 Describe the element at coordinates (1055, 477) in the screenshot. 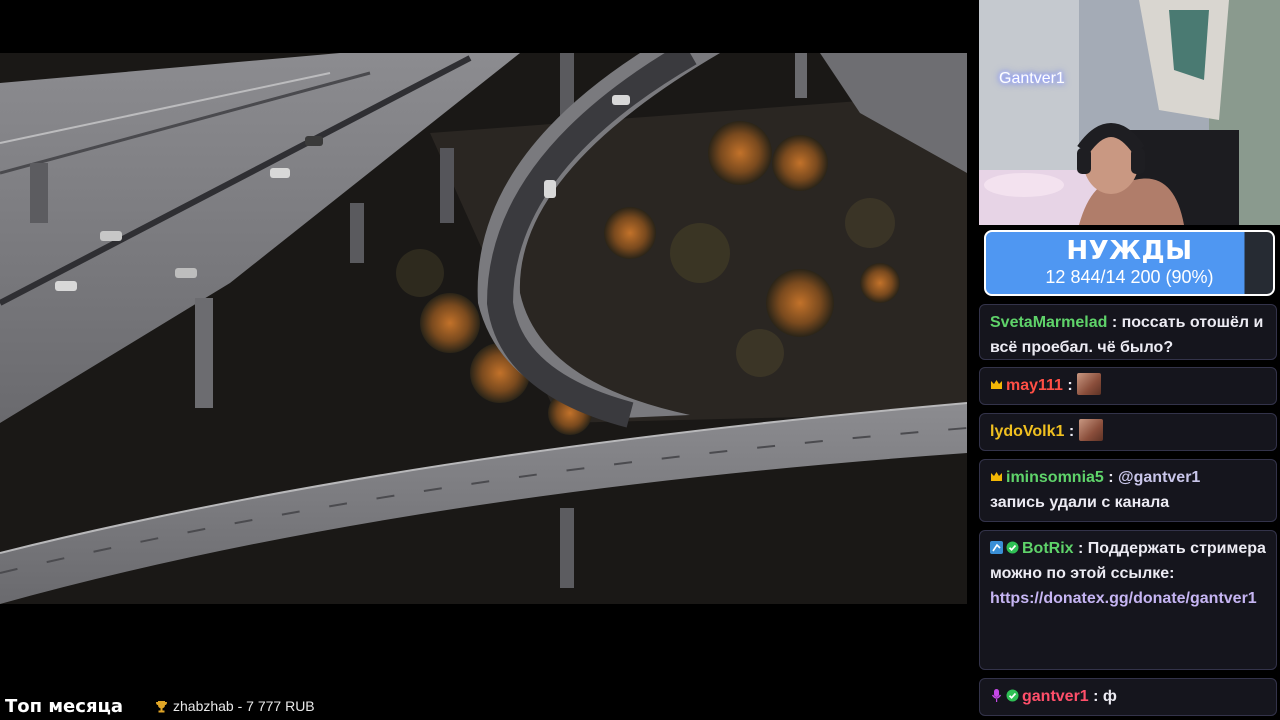

I see `chat-nick: iminsomnia5` at that location.